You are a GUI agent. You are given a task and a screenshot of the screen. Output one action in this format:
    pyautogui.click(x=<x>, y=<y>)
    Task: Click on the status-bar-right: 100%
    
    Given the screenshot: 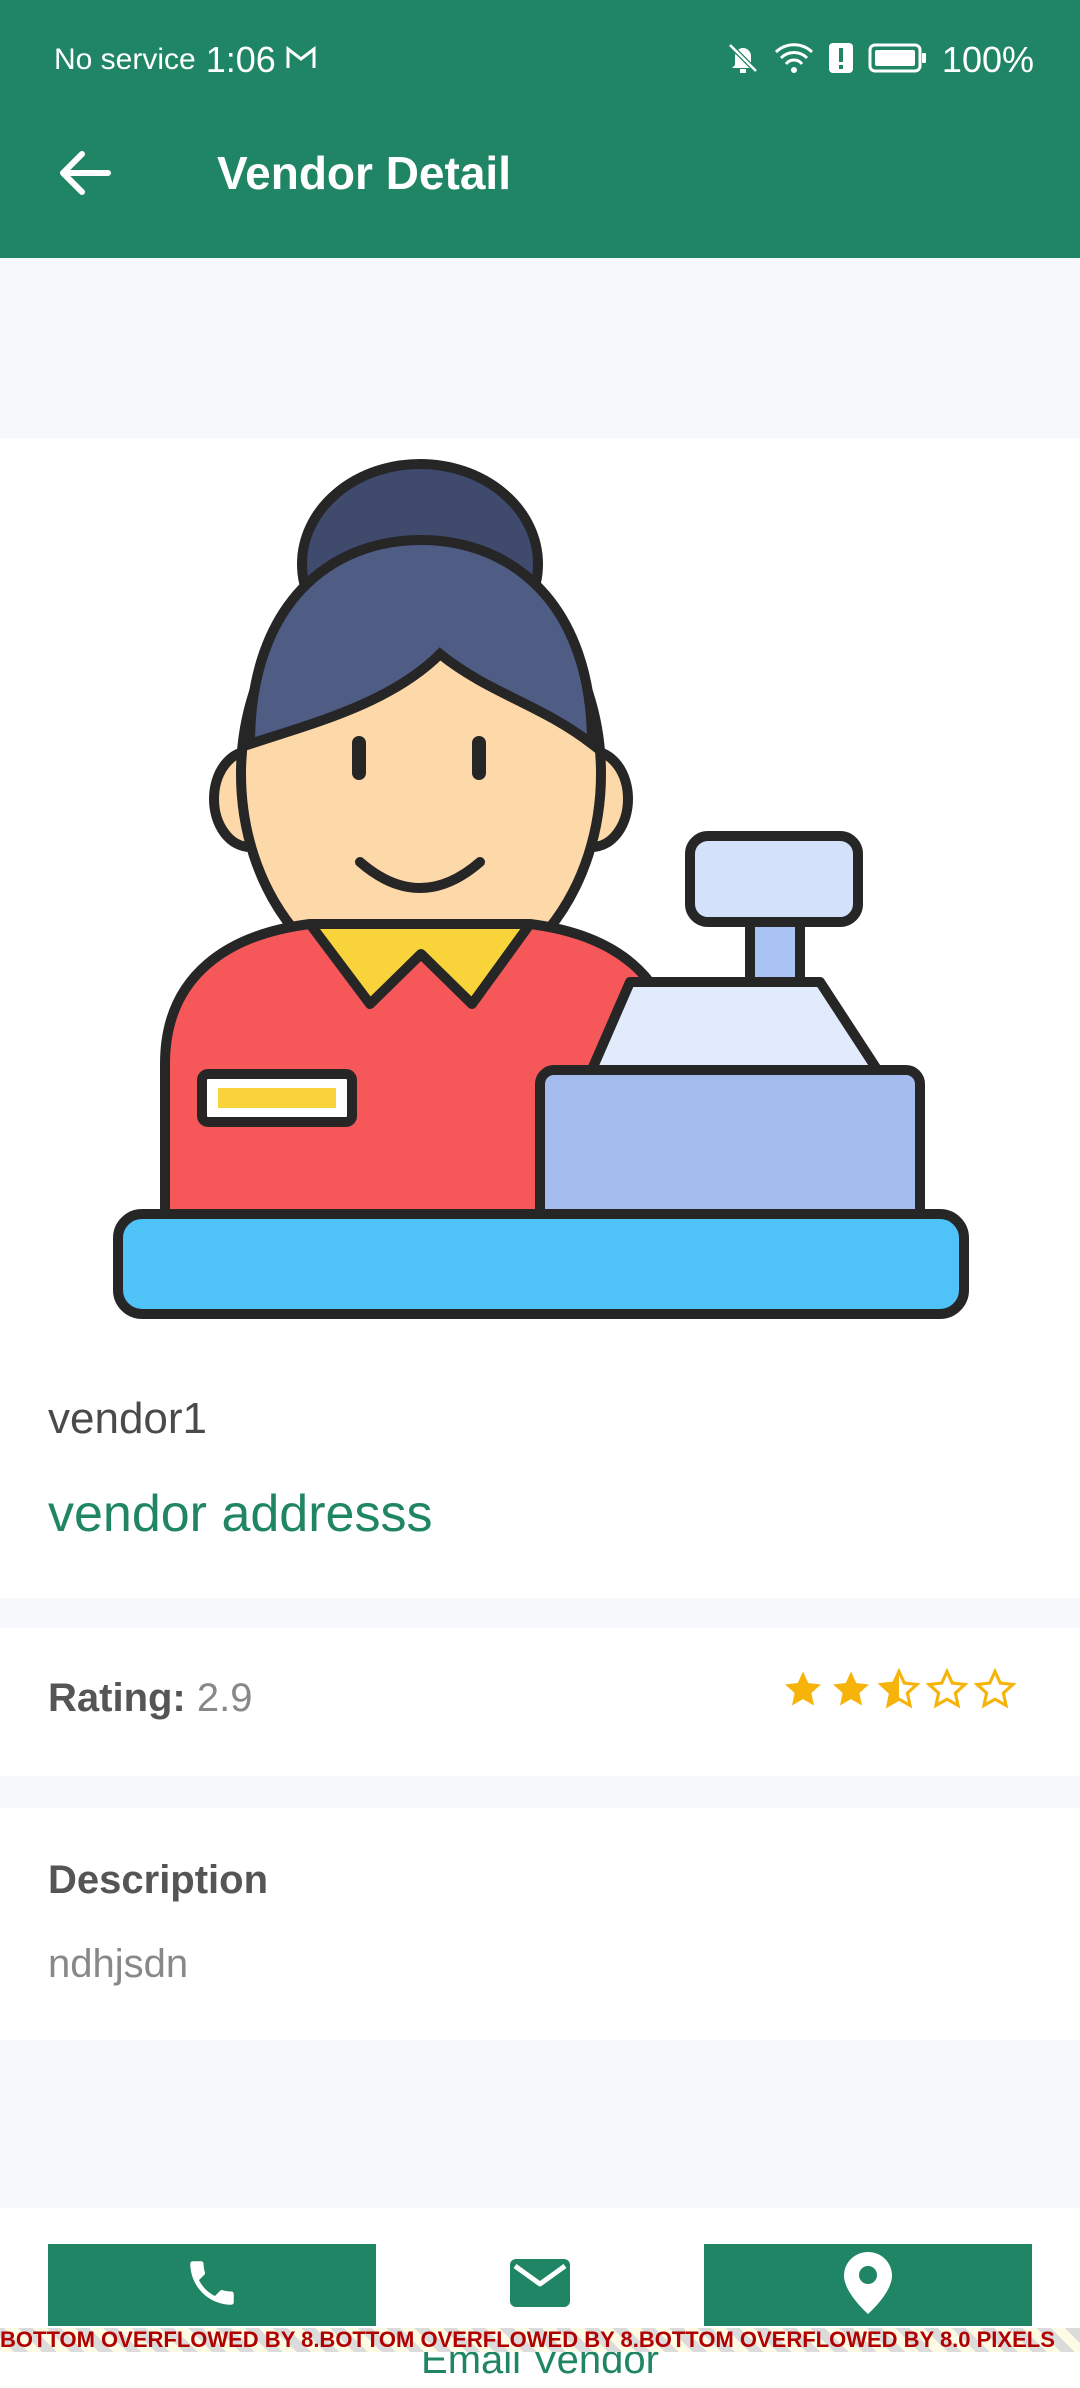 What is the action you would take?
    pyautogui.click(x=880, y=60)
    